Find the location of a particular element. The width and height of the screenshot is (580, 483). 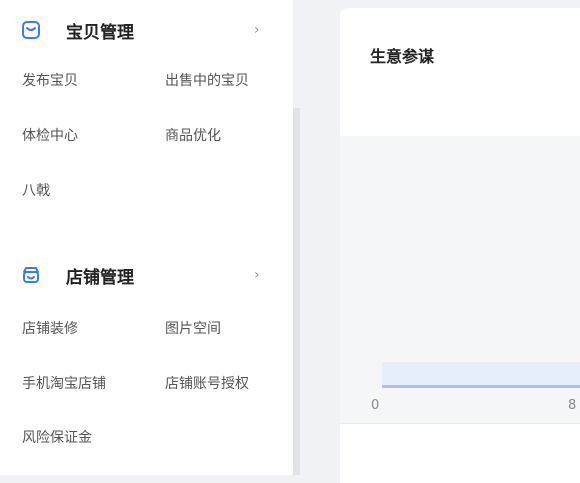

link-image-space: 图片空间 is located at coordinates (193, 328).